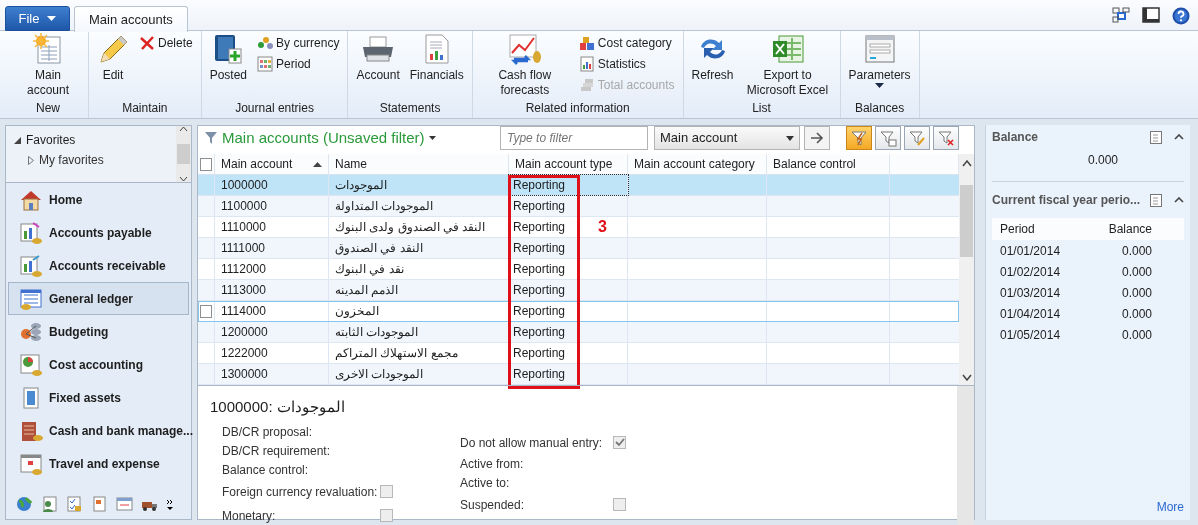  I want to click on ribbon-button: Edit, so click(113, 67).